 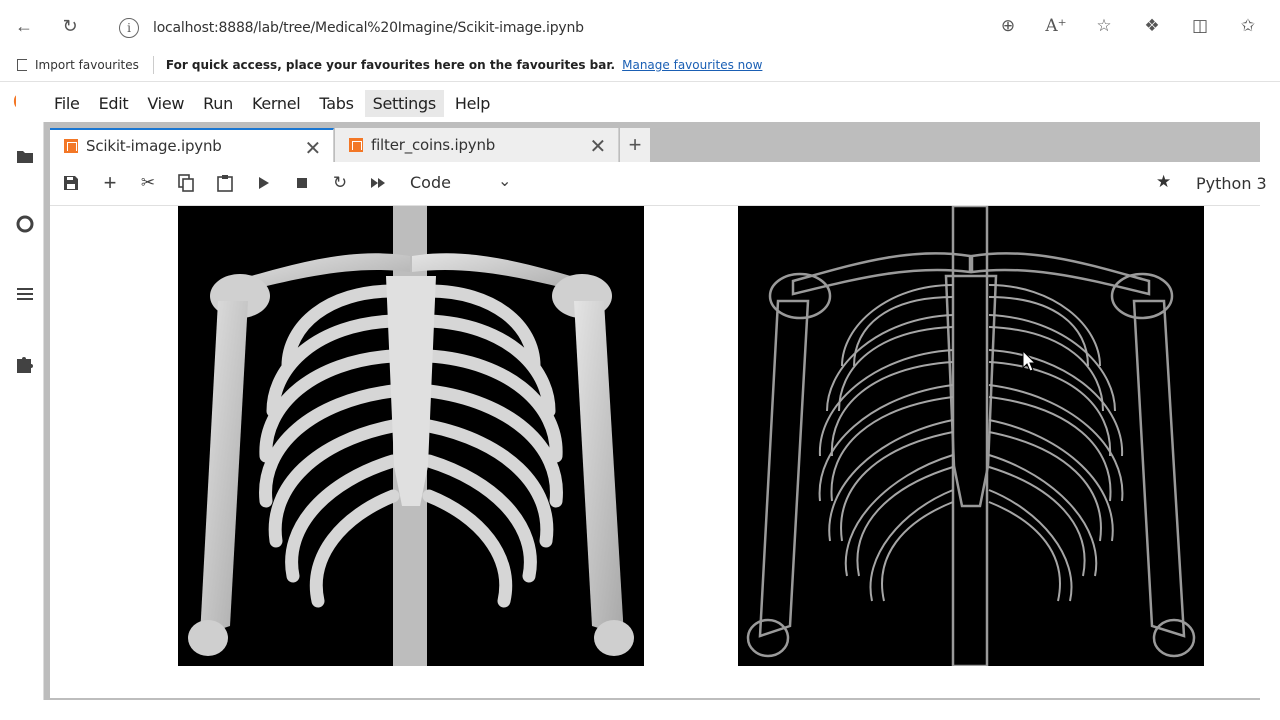 I want to click on running-icon, so click(x=25, y=224).